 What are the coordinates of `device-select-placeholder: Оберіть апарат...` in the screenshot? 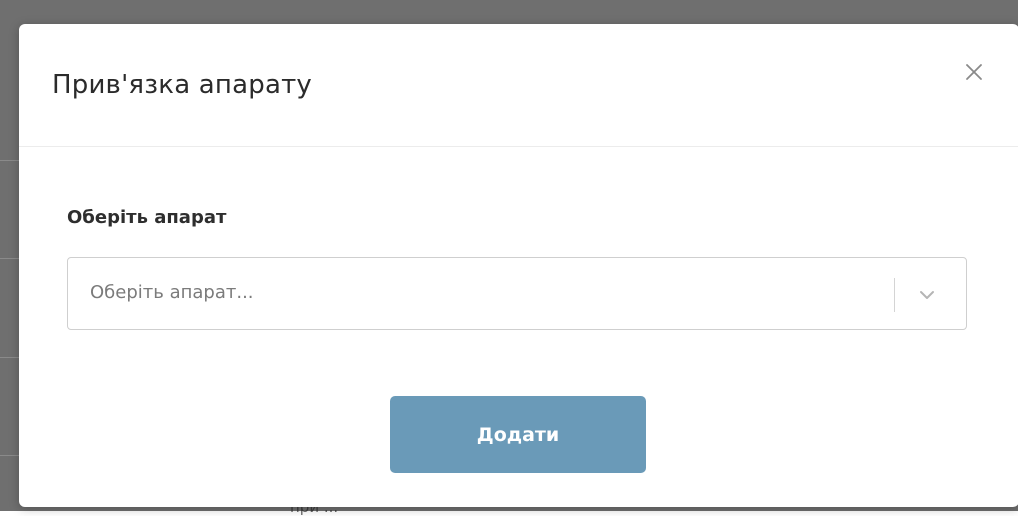 It's located at (172, 292).